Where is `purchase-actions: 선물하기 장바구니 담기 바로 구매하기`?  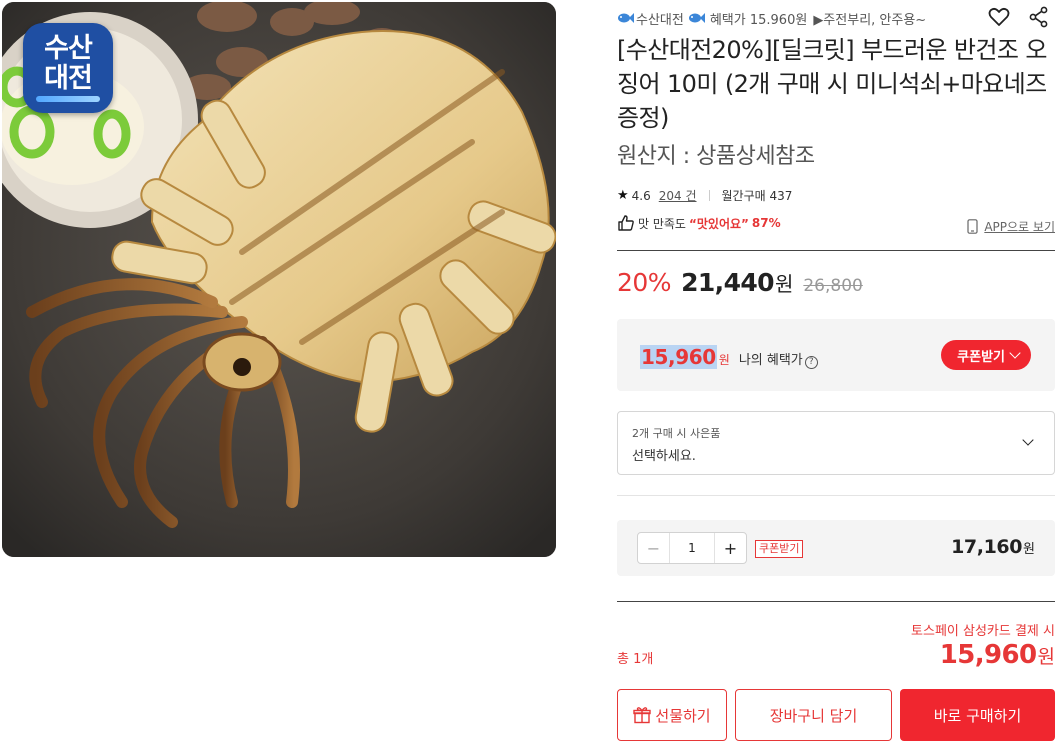
purchase-actions: 선물하기 장바구니 담기 바로 구매하기 is located at coordinates (836, 715).